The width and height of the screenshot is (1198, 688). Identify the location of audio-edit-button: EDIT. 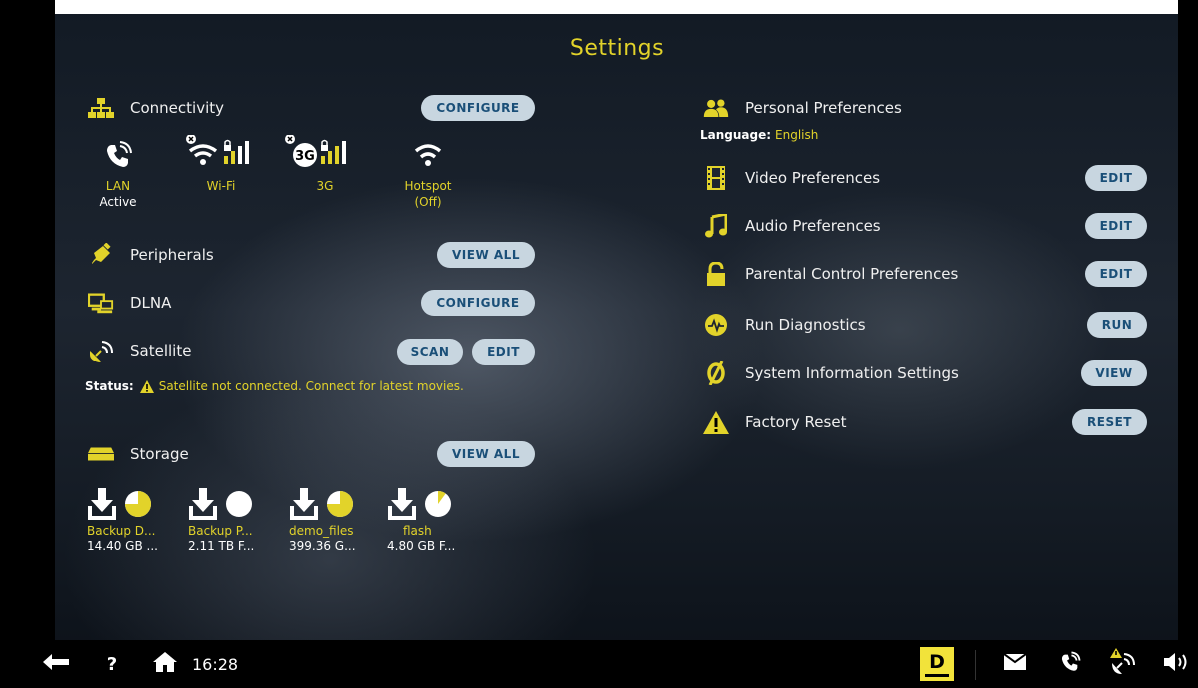
(1116, 226).